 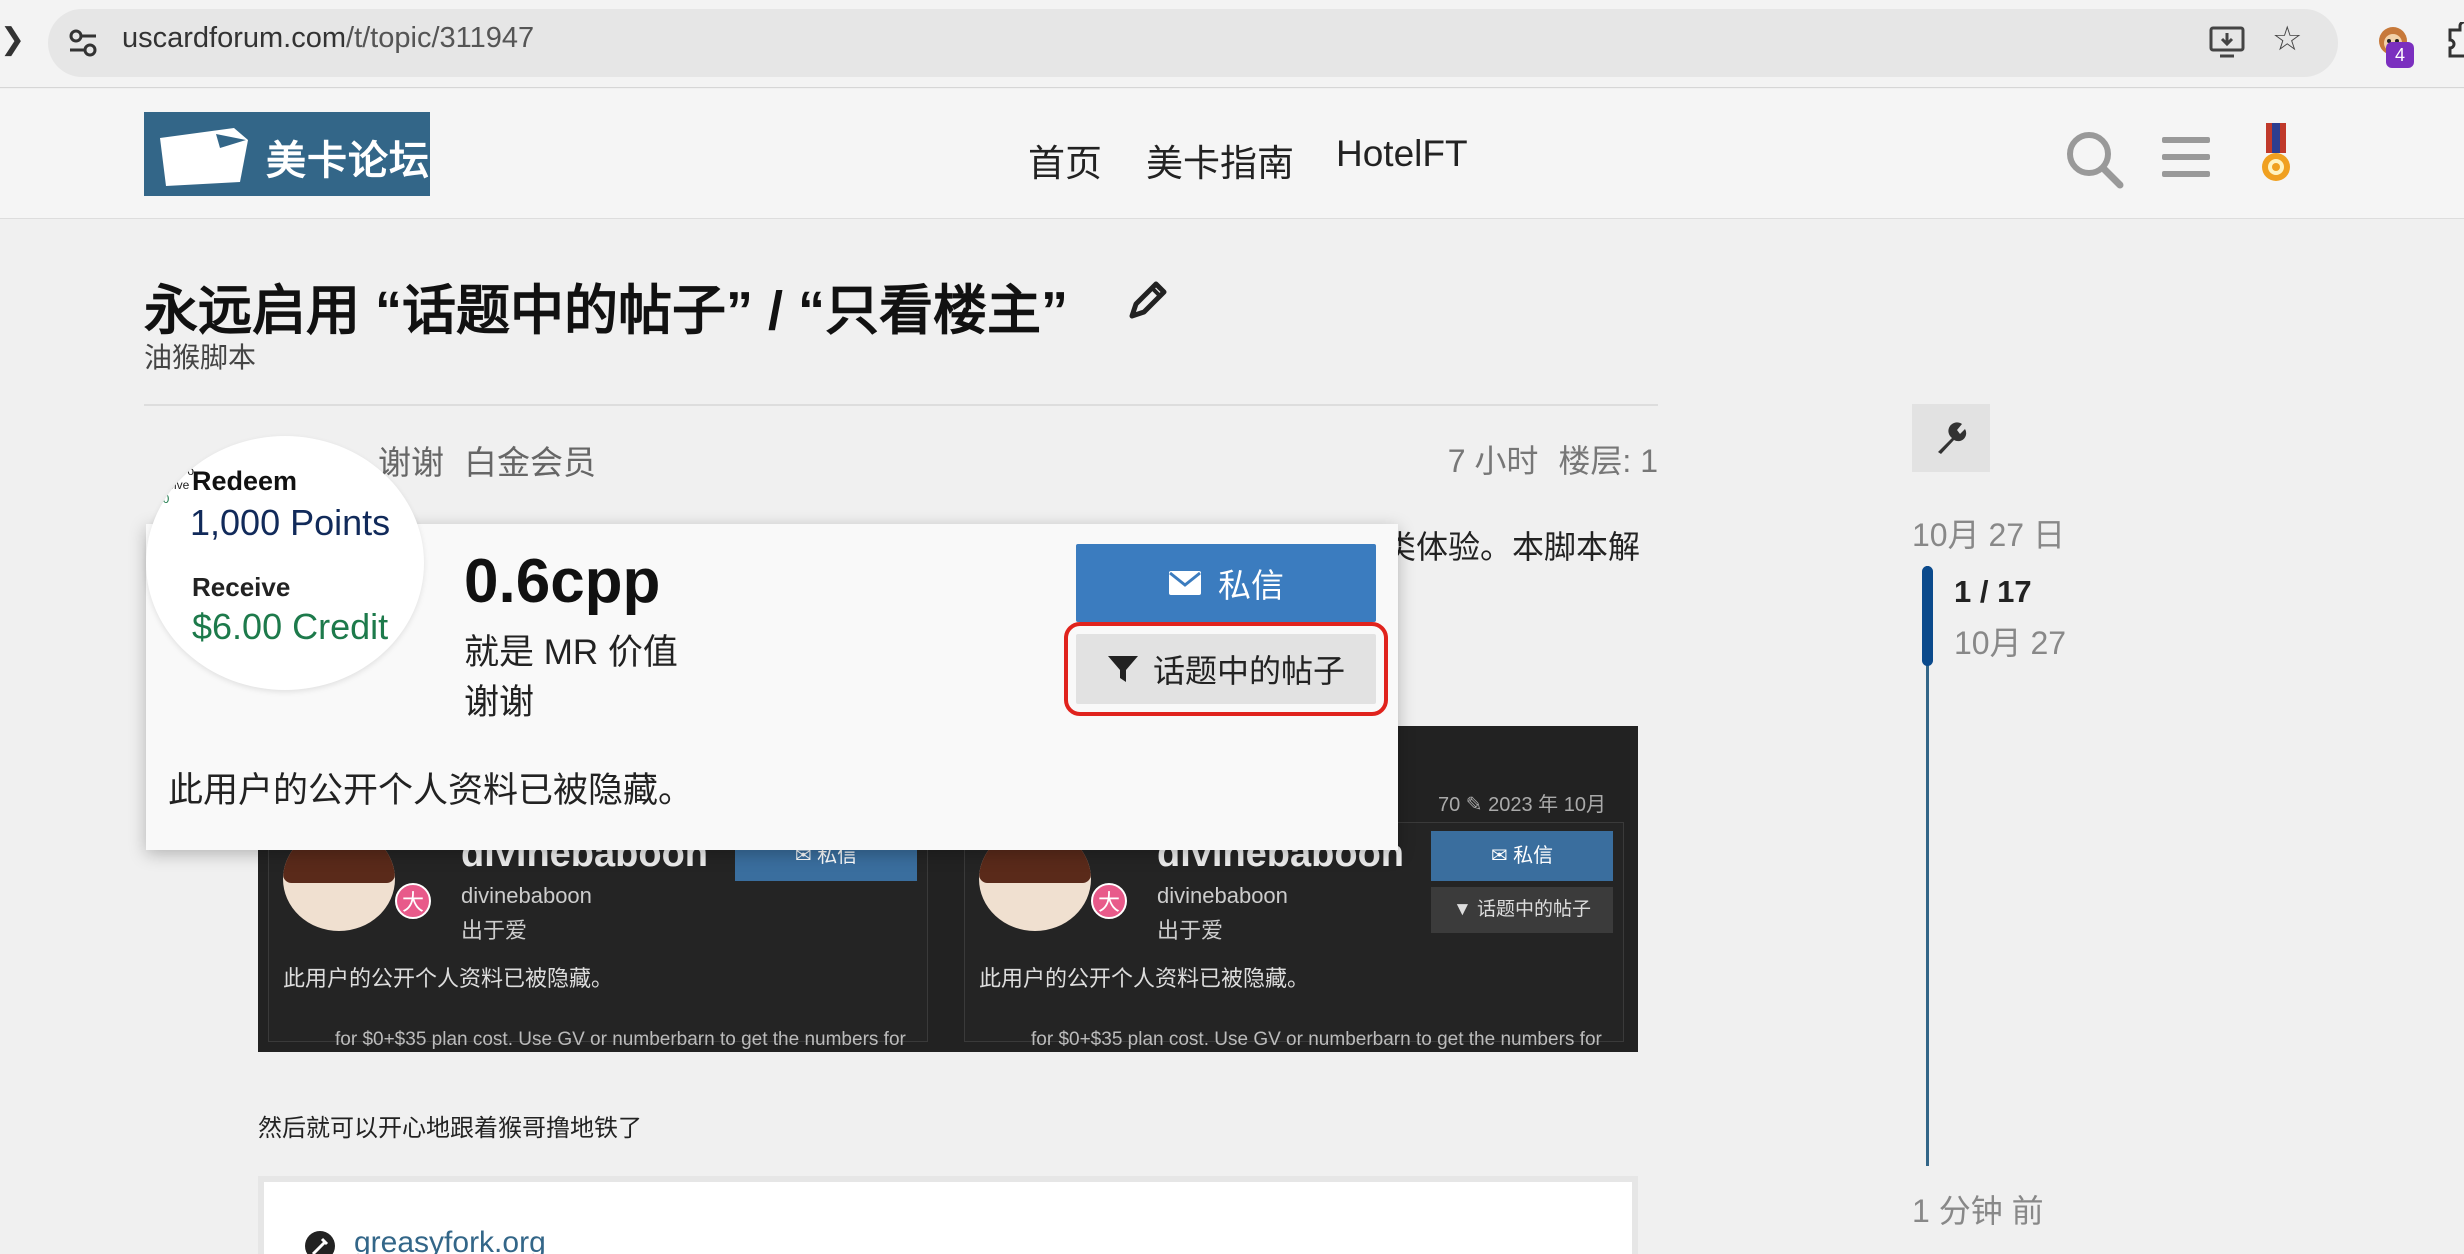 What do you see at coordinates (1402, 154) in the screenshot?
I see `nav-hotelft: HotelFT` at bounding box center [1402, 154].